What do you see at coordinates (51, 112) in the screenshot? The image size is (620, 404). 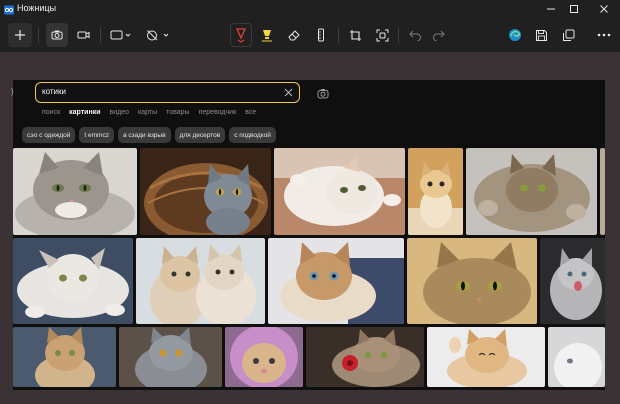 I see `tab-search: поиск` at bounding box center [51, 112].